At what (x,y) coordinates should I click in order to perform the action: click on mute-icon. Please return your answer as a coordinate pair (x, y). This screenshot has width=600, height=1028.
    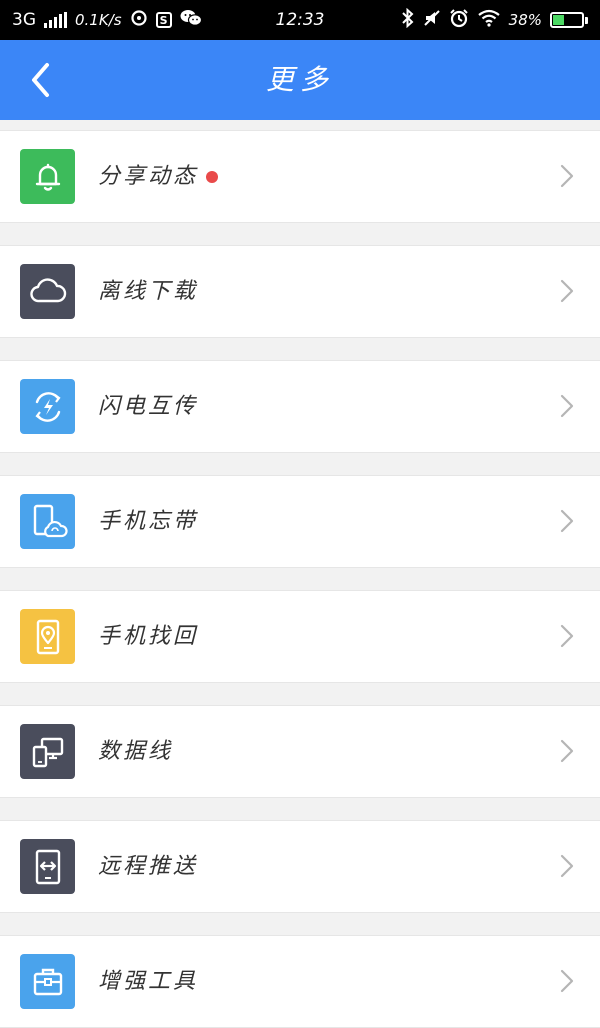
    Looking at the image, I should click on (432, 20).